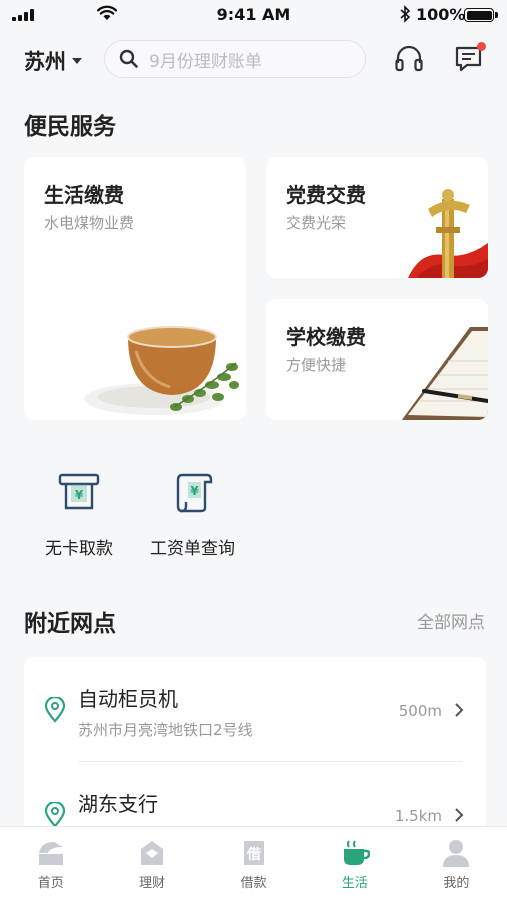 The image size is (507, 900). Describe the element at coordinates (377, 359) in the screenshot. I see `card-school-fees: 学校缴费 方便快捷` at that location.